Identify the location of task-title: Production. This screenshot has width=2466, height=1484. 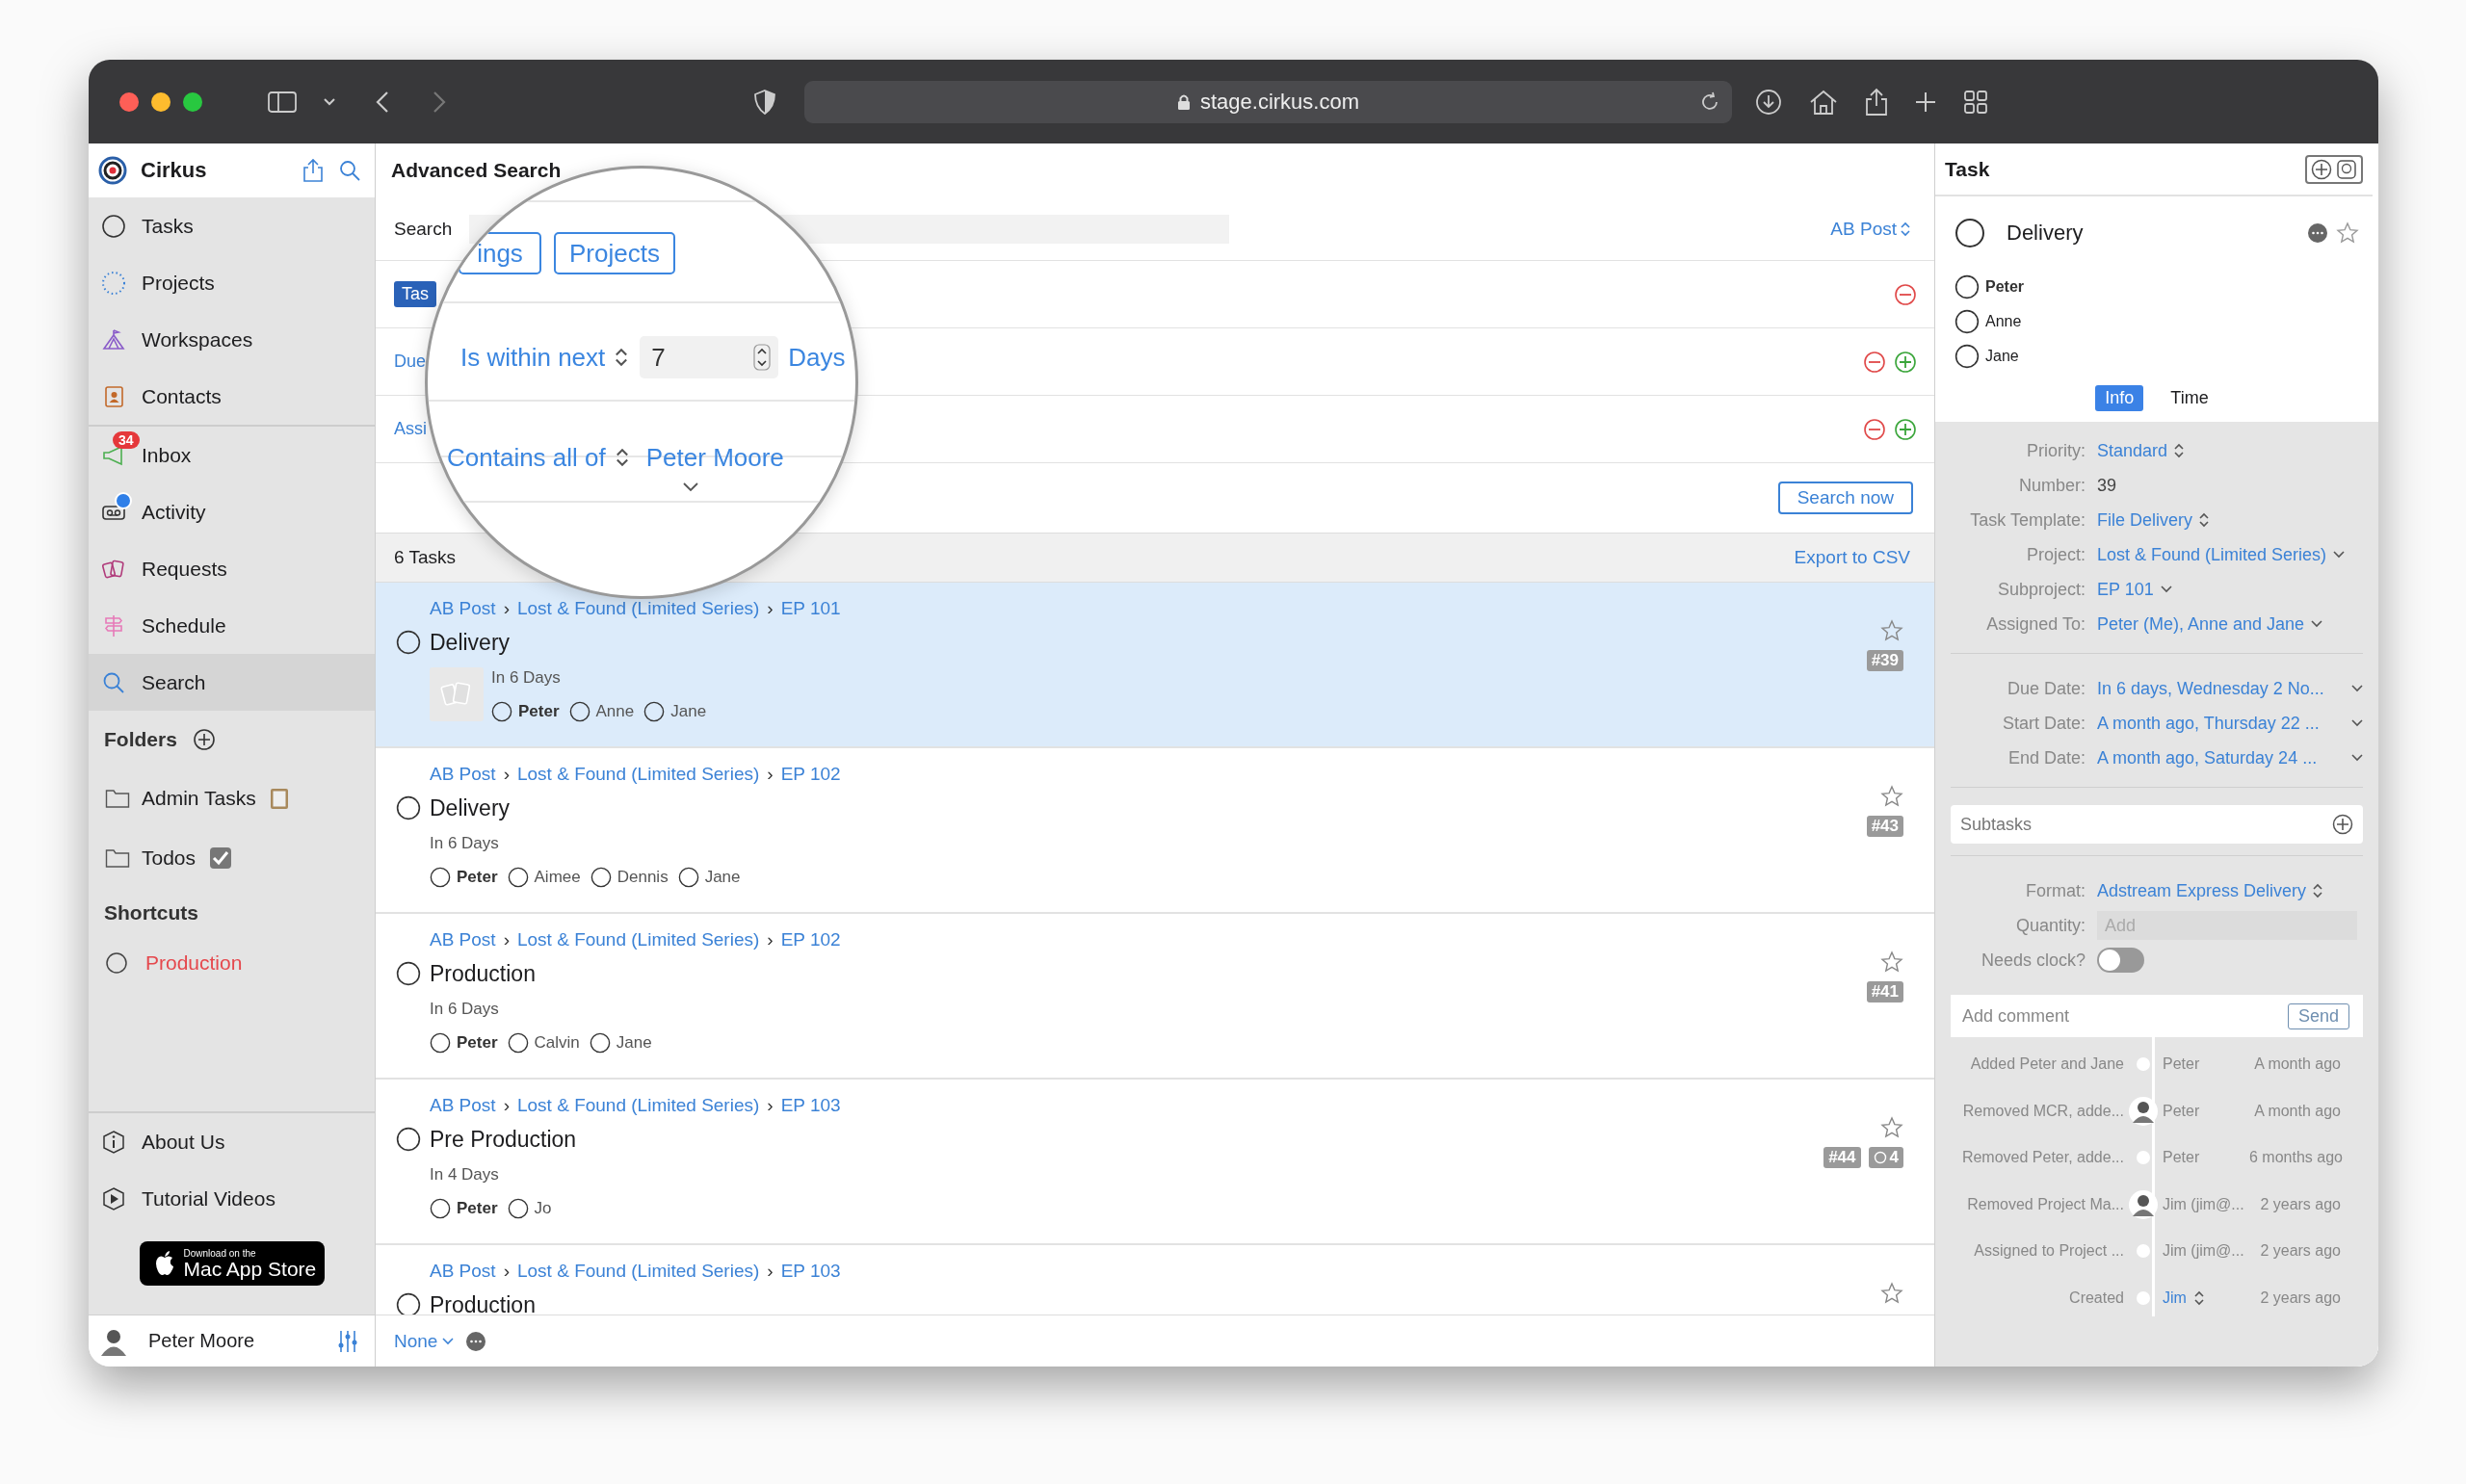
(483, 974).